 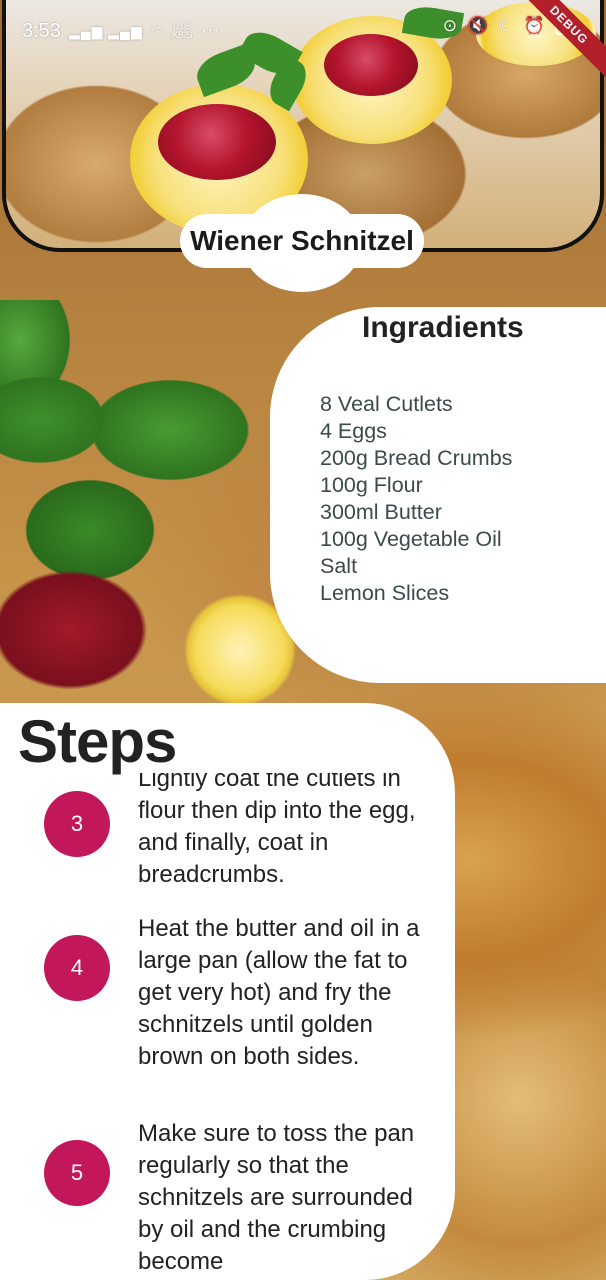 I want to click on moon-icon: ☾, so click(x=506, y=25).